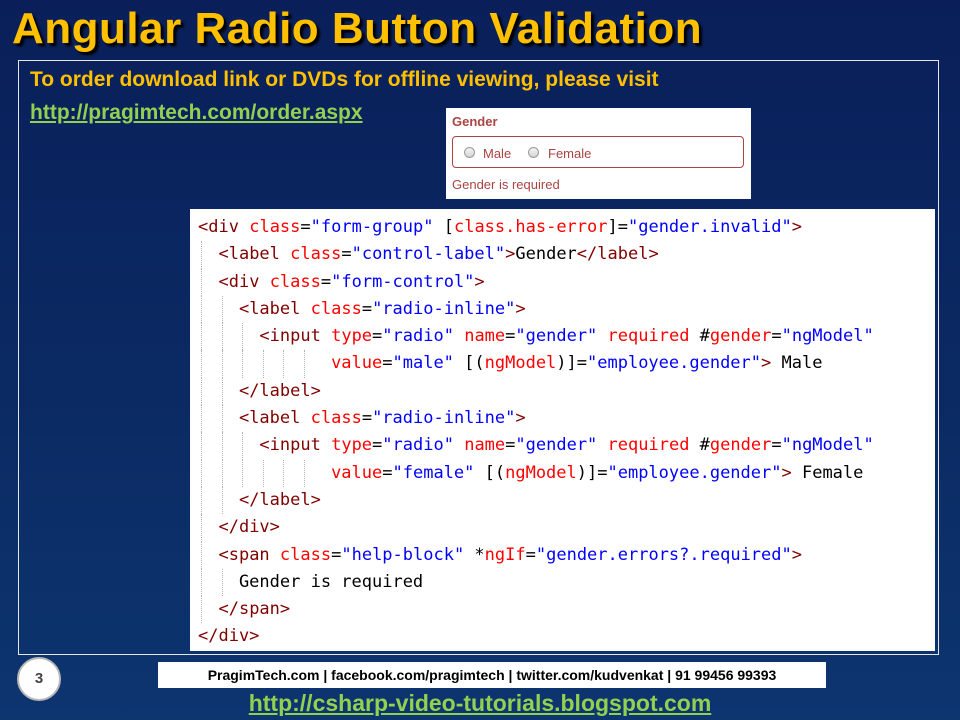 This screenshot has height=720, width=960. Describe the element at coordinates (709, 227) in the screenshot. I see `code-token: "gender.invalid"` at that location.